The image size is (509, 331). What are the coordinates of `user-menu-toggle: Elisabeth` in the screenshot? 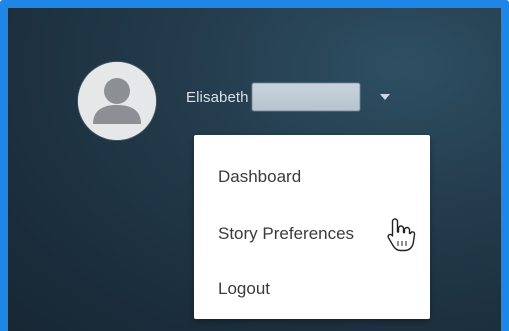 It's located at (288, 97).